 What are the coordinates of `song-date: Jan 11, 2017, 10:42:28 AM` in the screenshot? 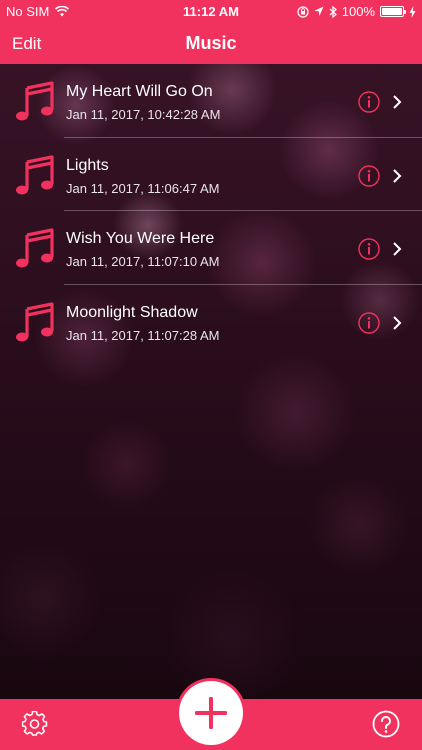 It's located at (143, 114).